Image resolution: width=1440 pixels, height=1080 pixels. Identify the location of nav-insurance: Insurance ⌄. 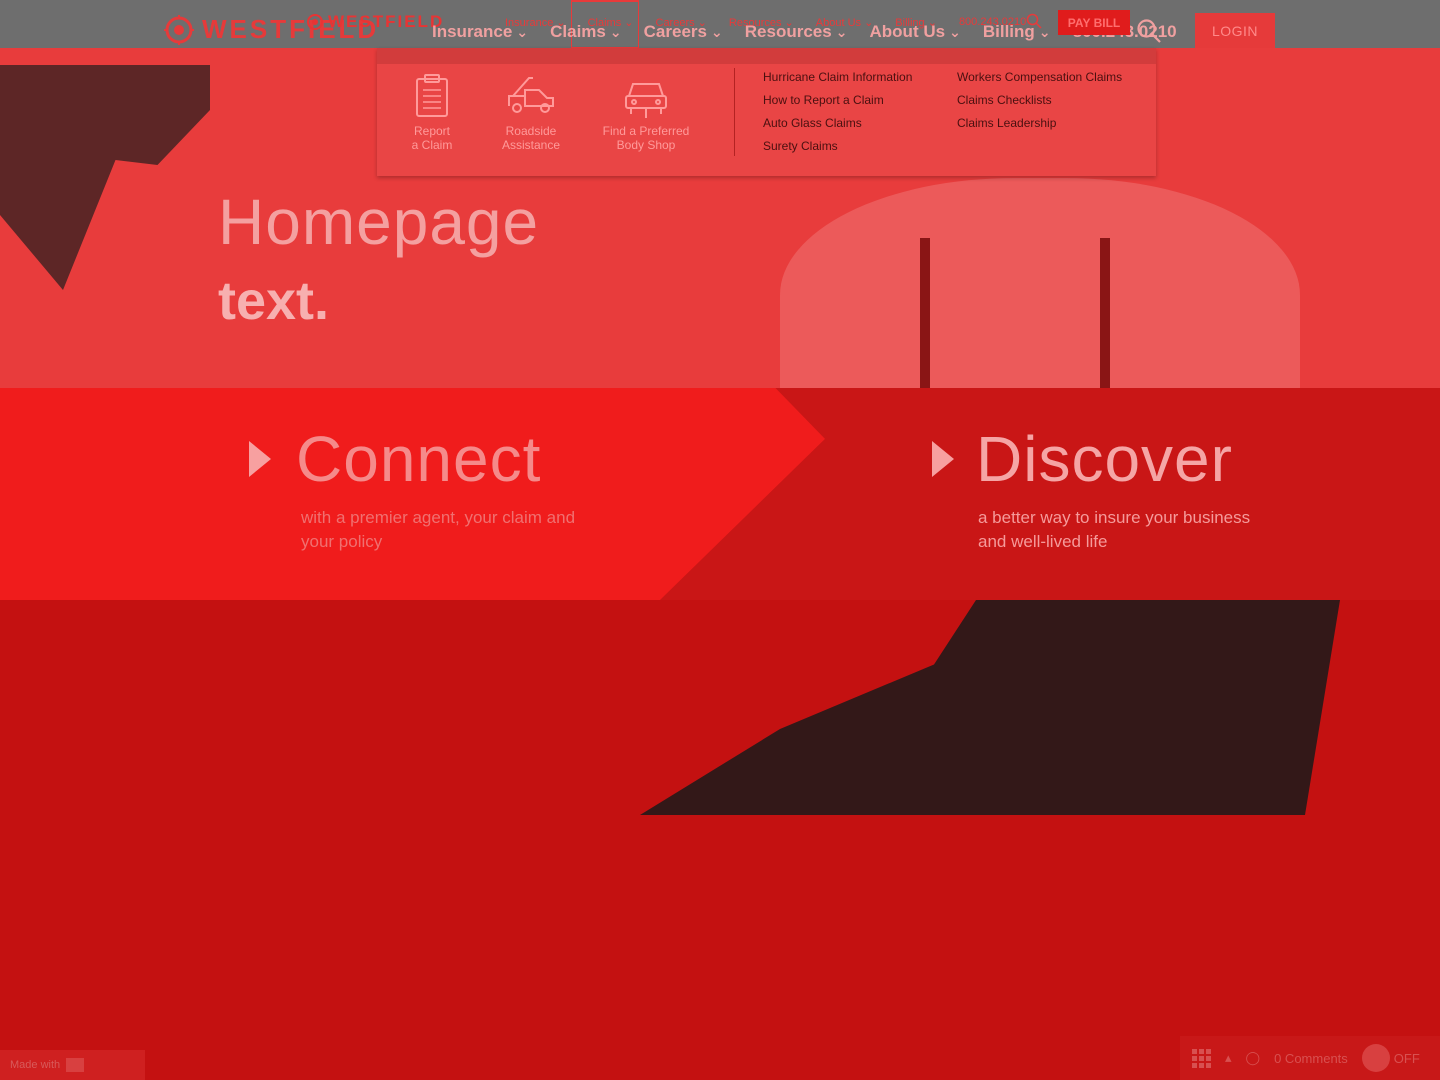
(480, 32).